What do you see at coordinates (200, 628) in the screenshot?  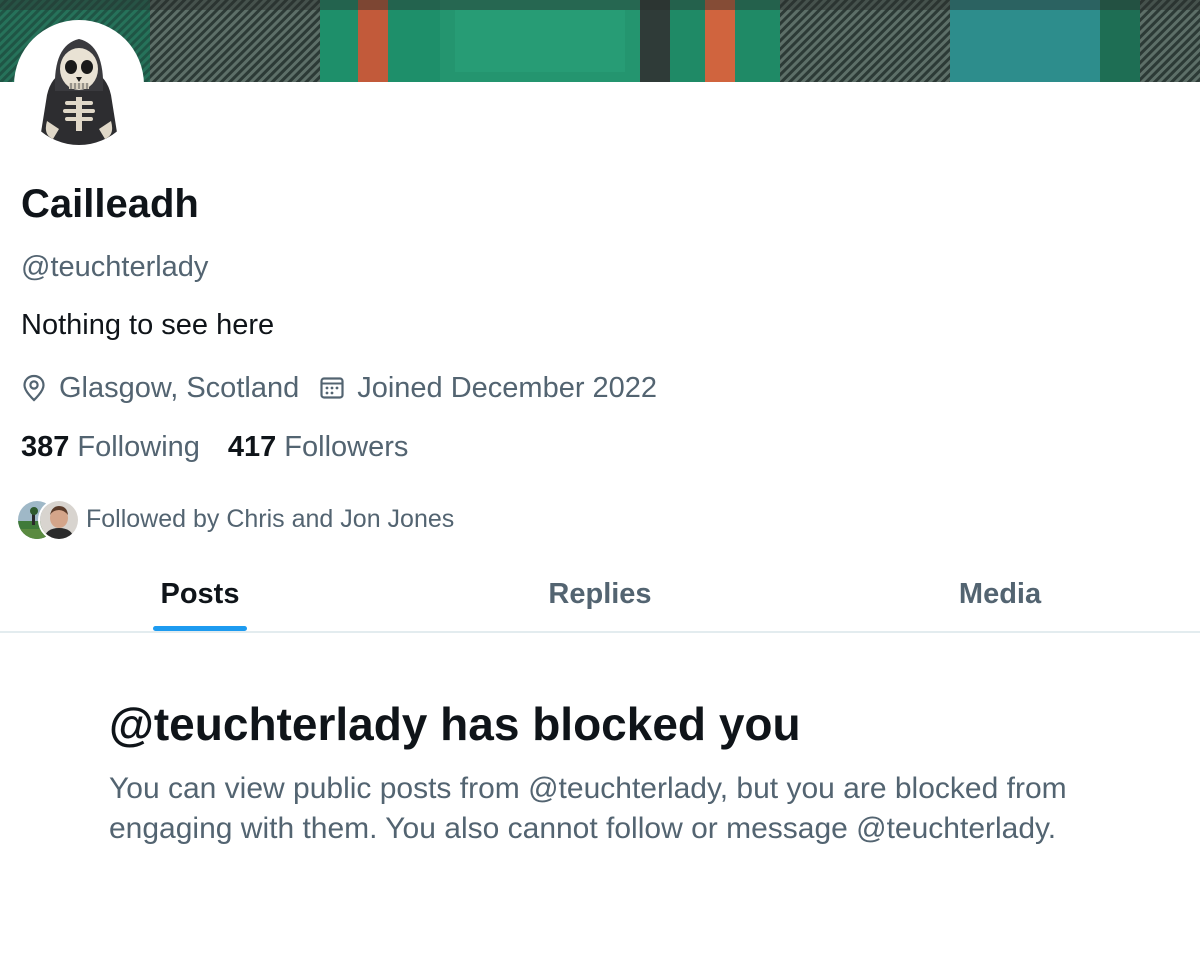 I see `active-tab-indicator` at bounding box center [200, 628].